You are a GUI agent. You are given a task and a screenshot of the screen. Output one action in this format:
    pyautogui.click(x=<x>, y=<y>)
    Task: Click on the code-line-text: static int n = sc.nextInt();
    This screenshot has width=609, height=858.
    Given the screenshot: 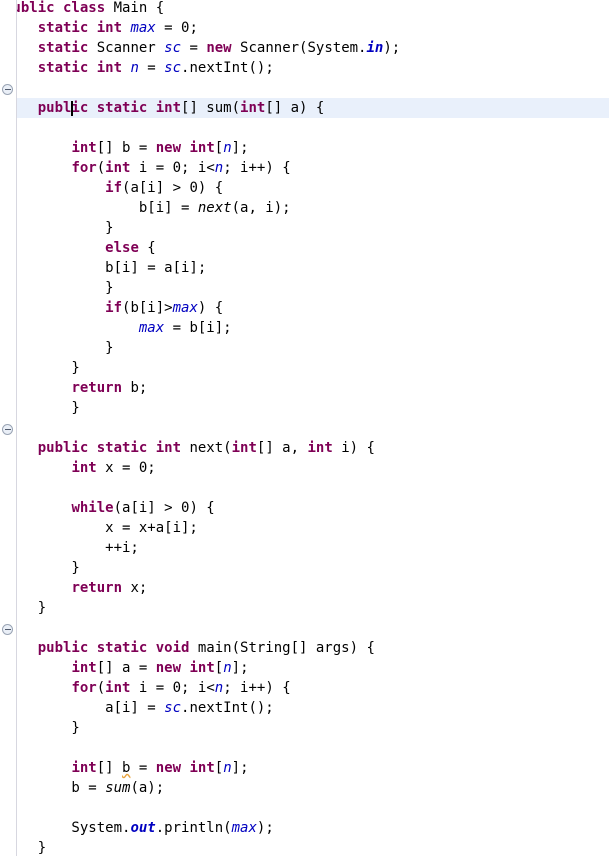 What is the action you would take?
    pyautogui.click(x=139, y=68)
    